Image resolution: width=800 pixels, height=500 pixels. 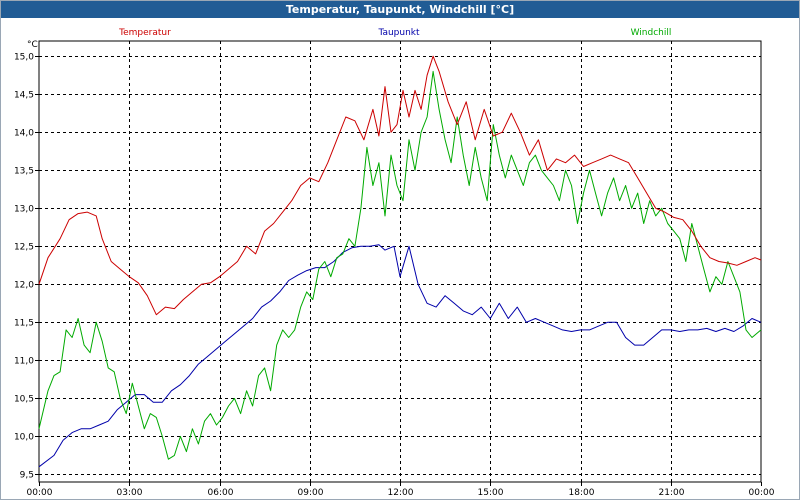 What do you see at coordinates (24, 400) in the screenshot?
I see `y-tick-label: 10,5` at bounding box center [24, 400].